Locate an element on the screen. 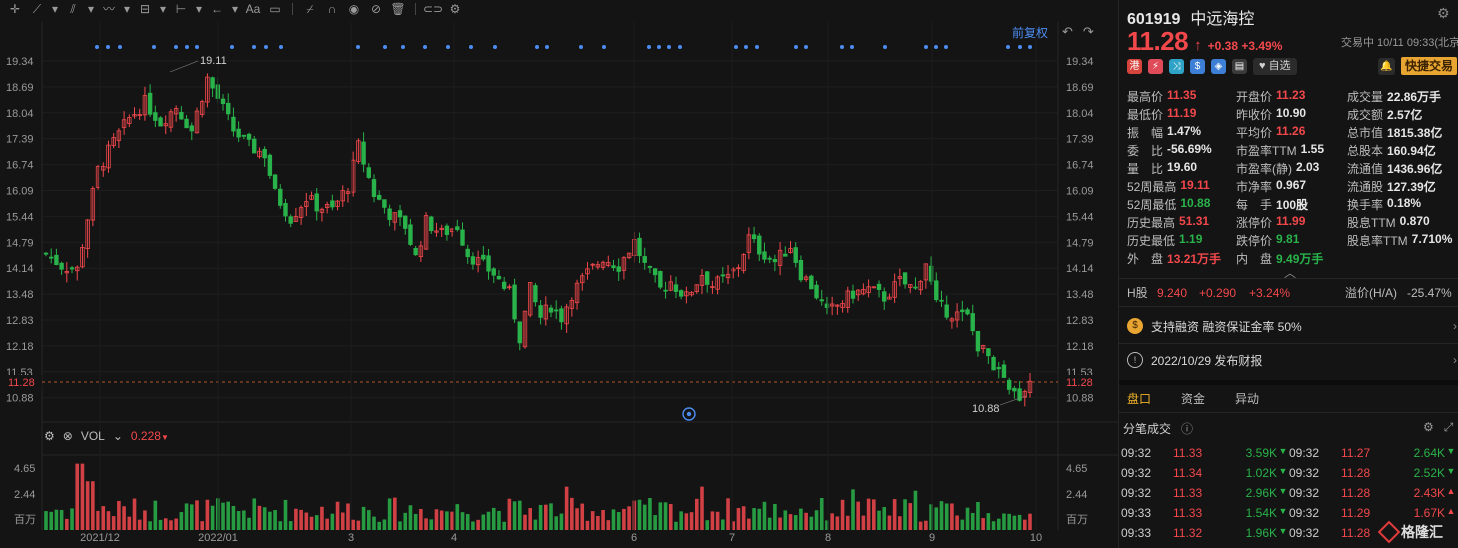 This screenshot has width=1458, height=548. margin-info-text: 支持融资 融资保证金率 50% is located at coordinates (1226, 326).